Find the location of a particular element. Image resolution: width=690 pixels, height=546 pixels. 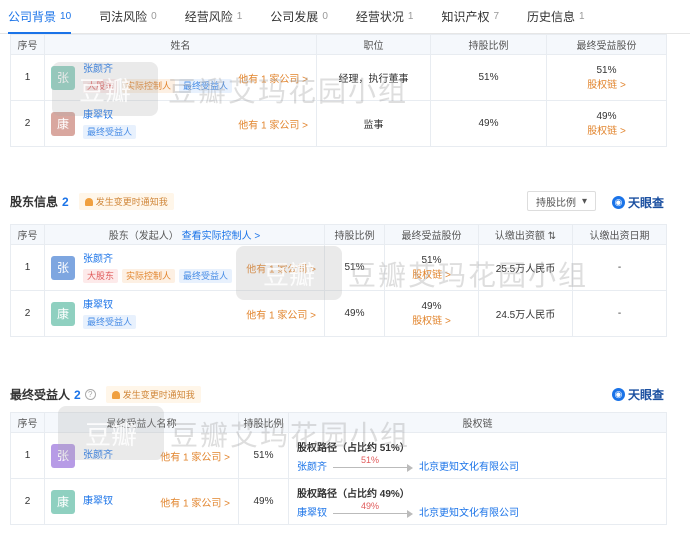

chain-arrow: 49% is located at coordinates (373, 509).